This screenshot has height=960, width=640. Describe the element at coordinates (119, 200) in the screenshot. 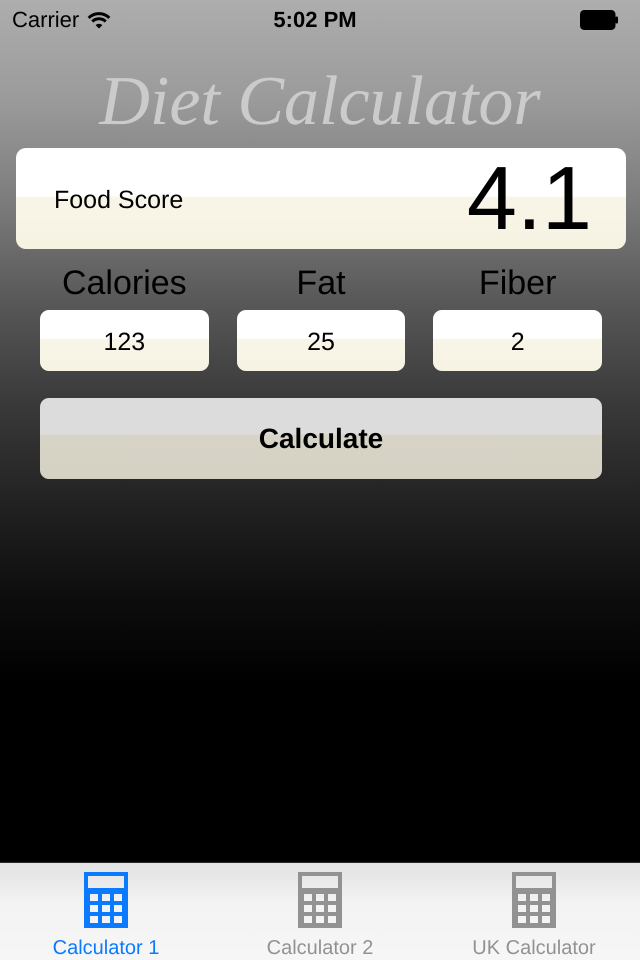

I see `score-label: Food Score` at that location.